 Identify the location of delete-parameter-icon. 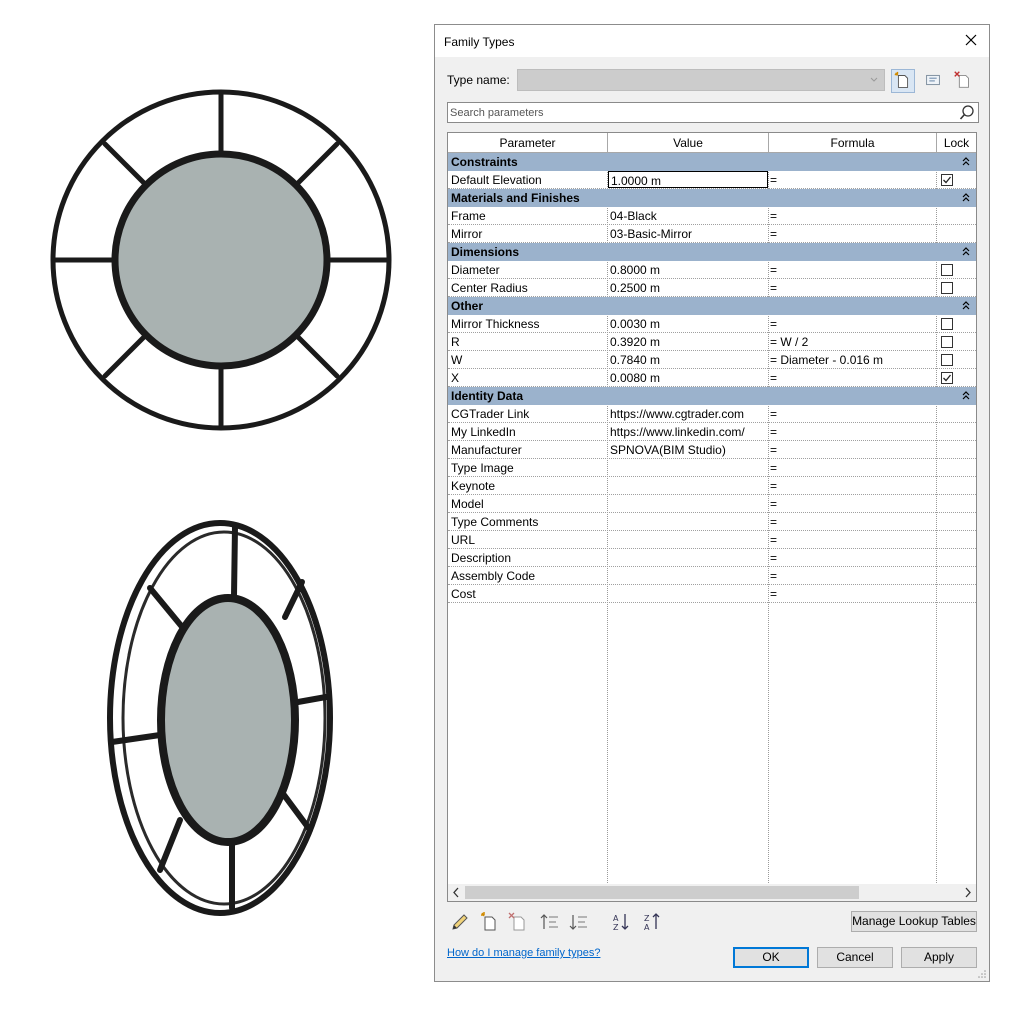
(518, 922).